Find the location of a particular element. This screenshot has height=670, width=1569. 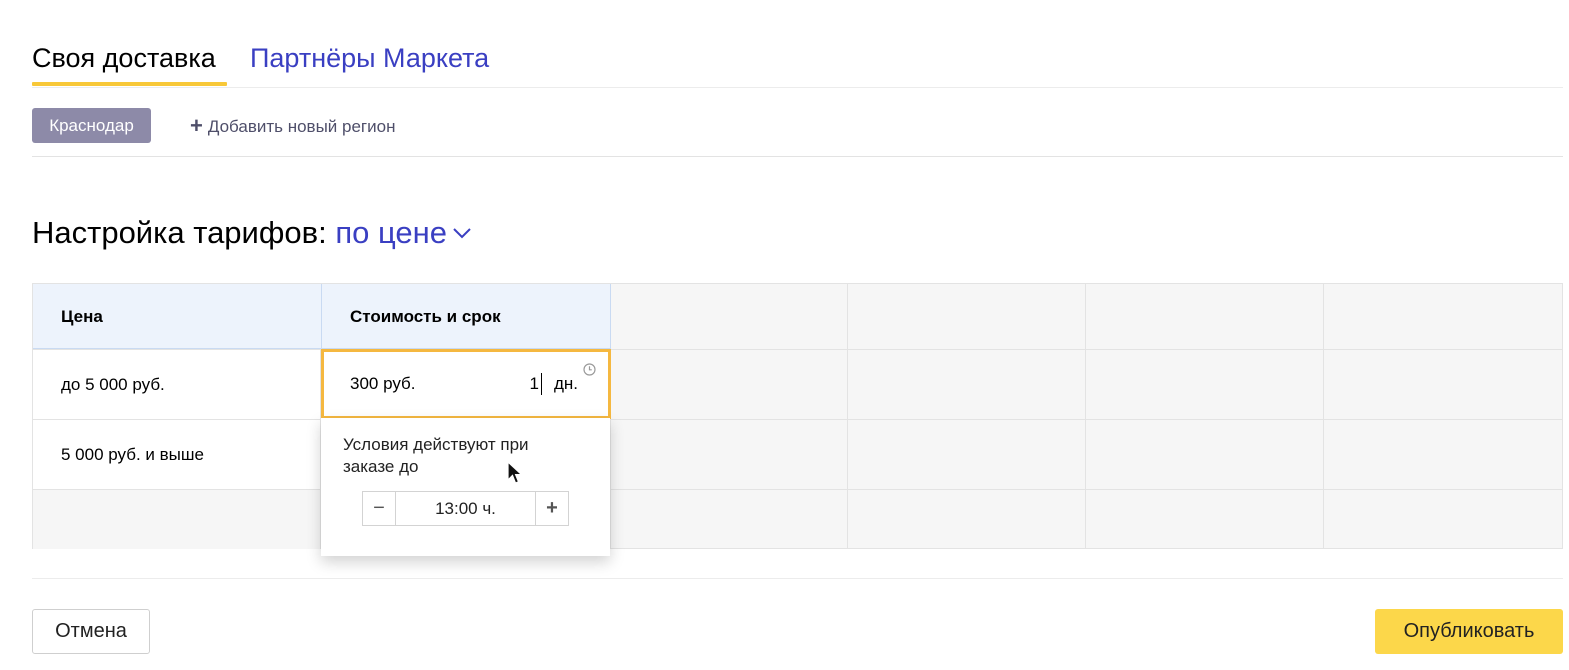

tariff-mode-dropdown: по цене is located at coordinates (403, 232).